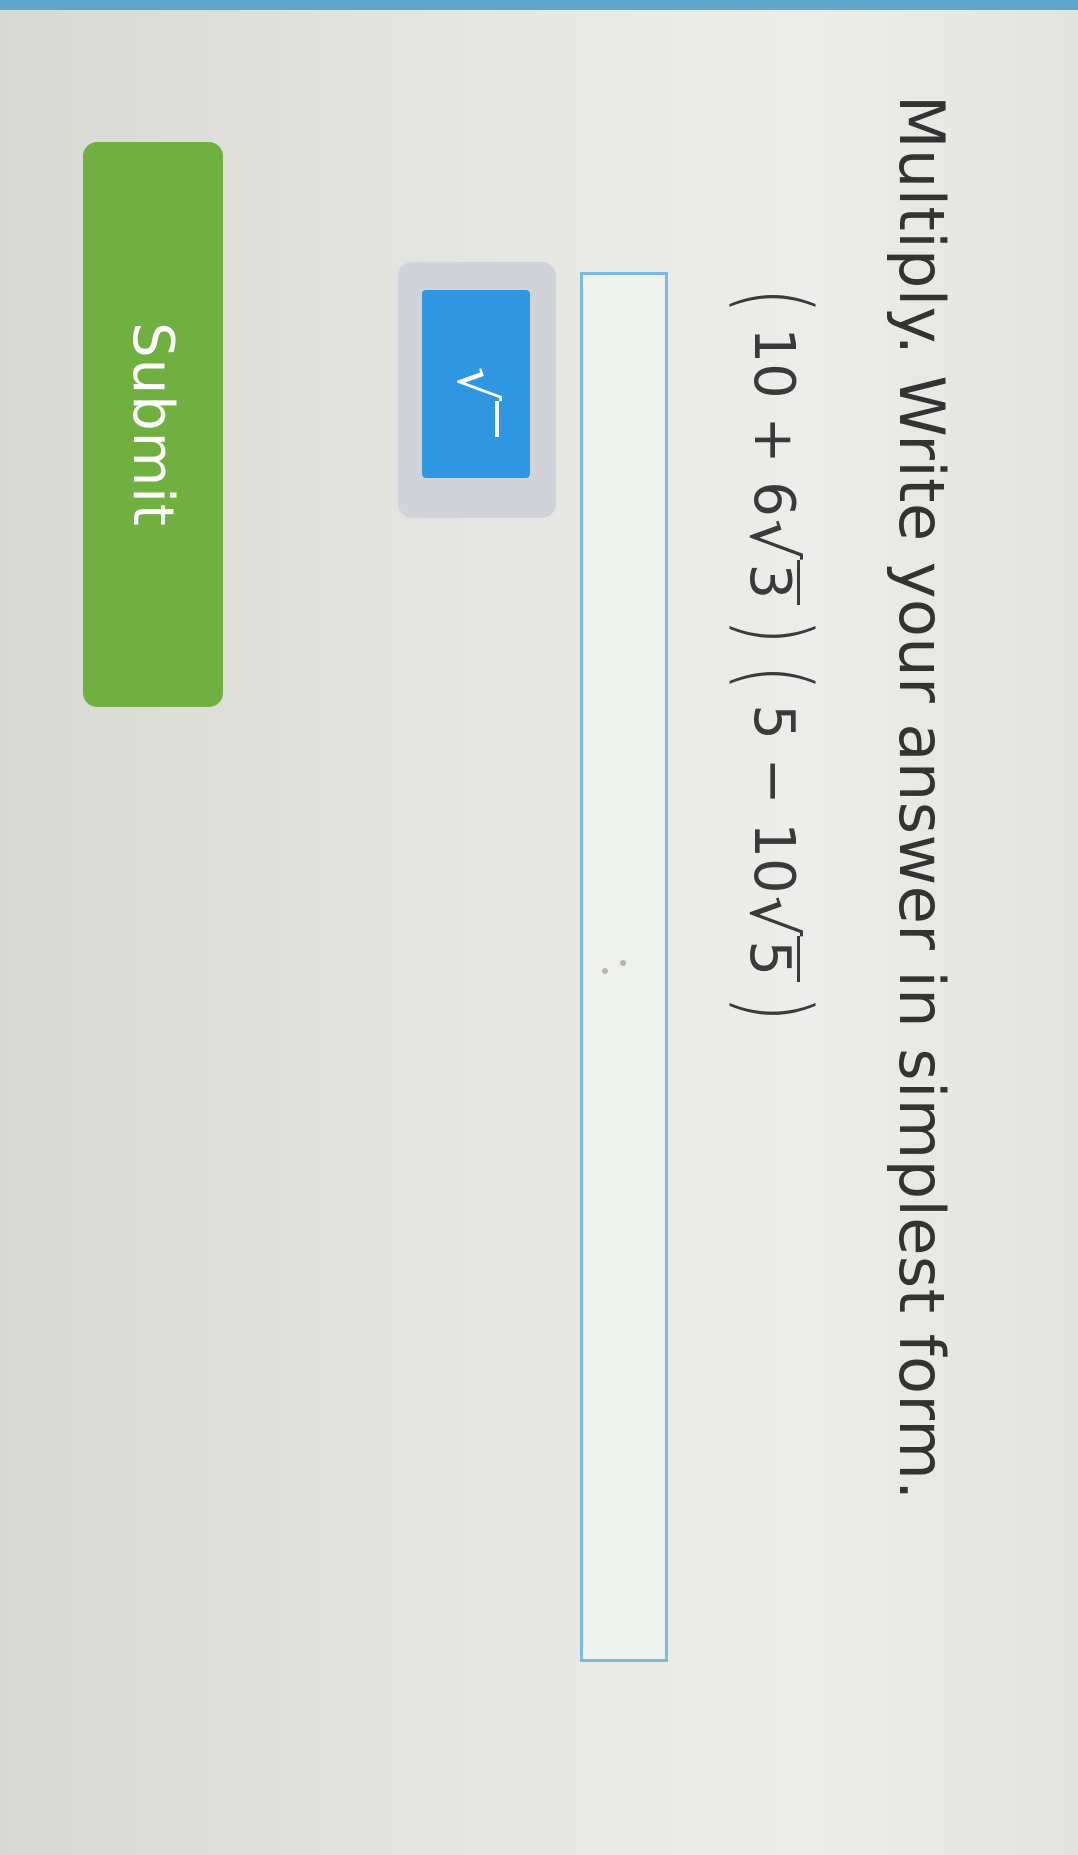 The width and height of the screenshot is (1078, 1855). Describe the element at coordinates (624, 967) in the screenshot. I see `answer-input` at that location.